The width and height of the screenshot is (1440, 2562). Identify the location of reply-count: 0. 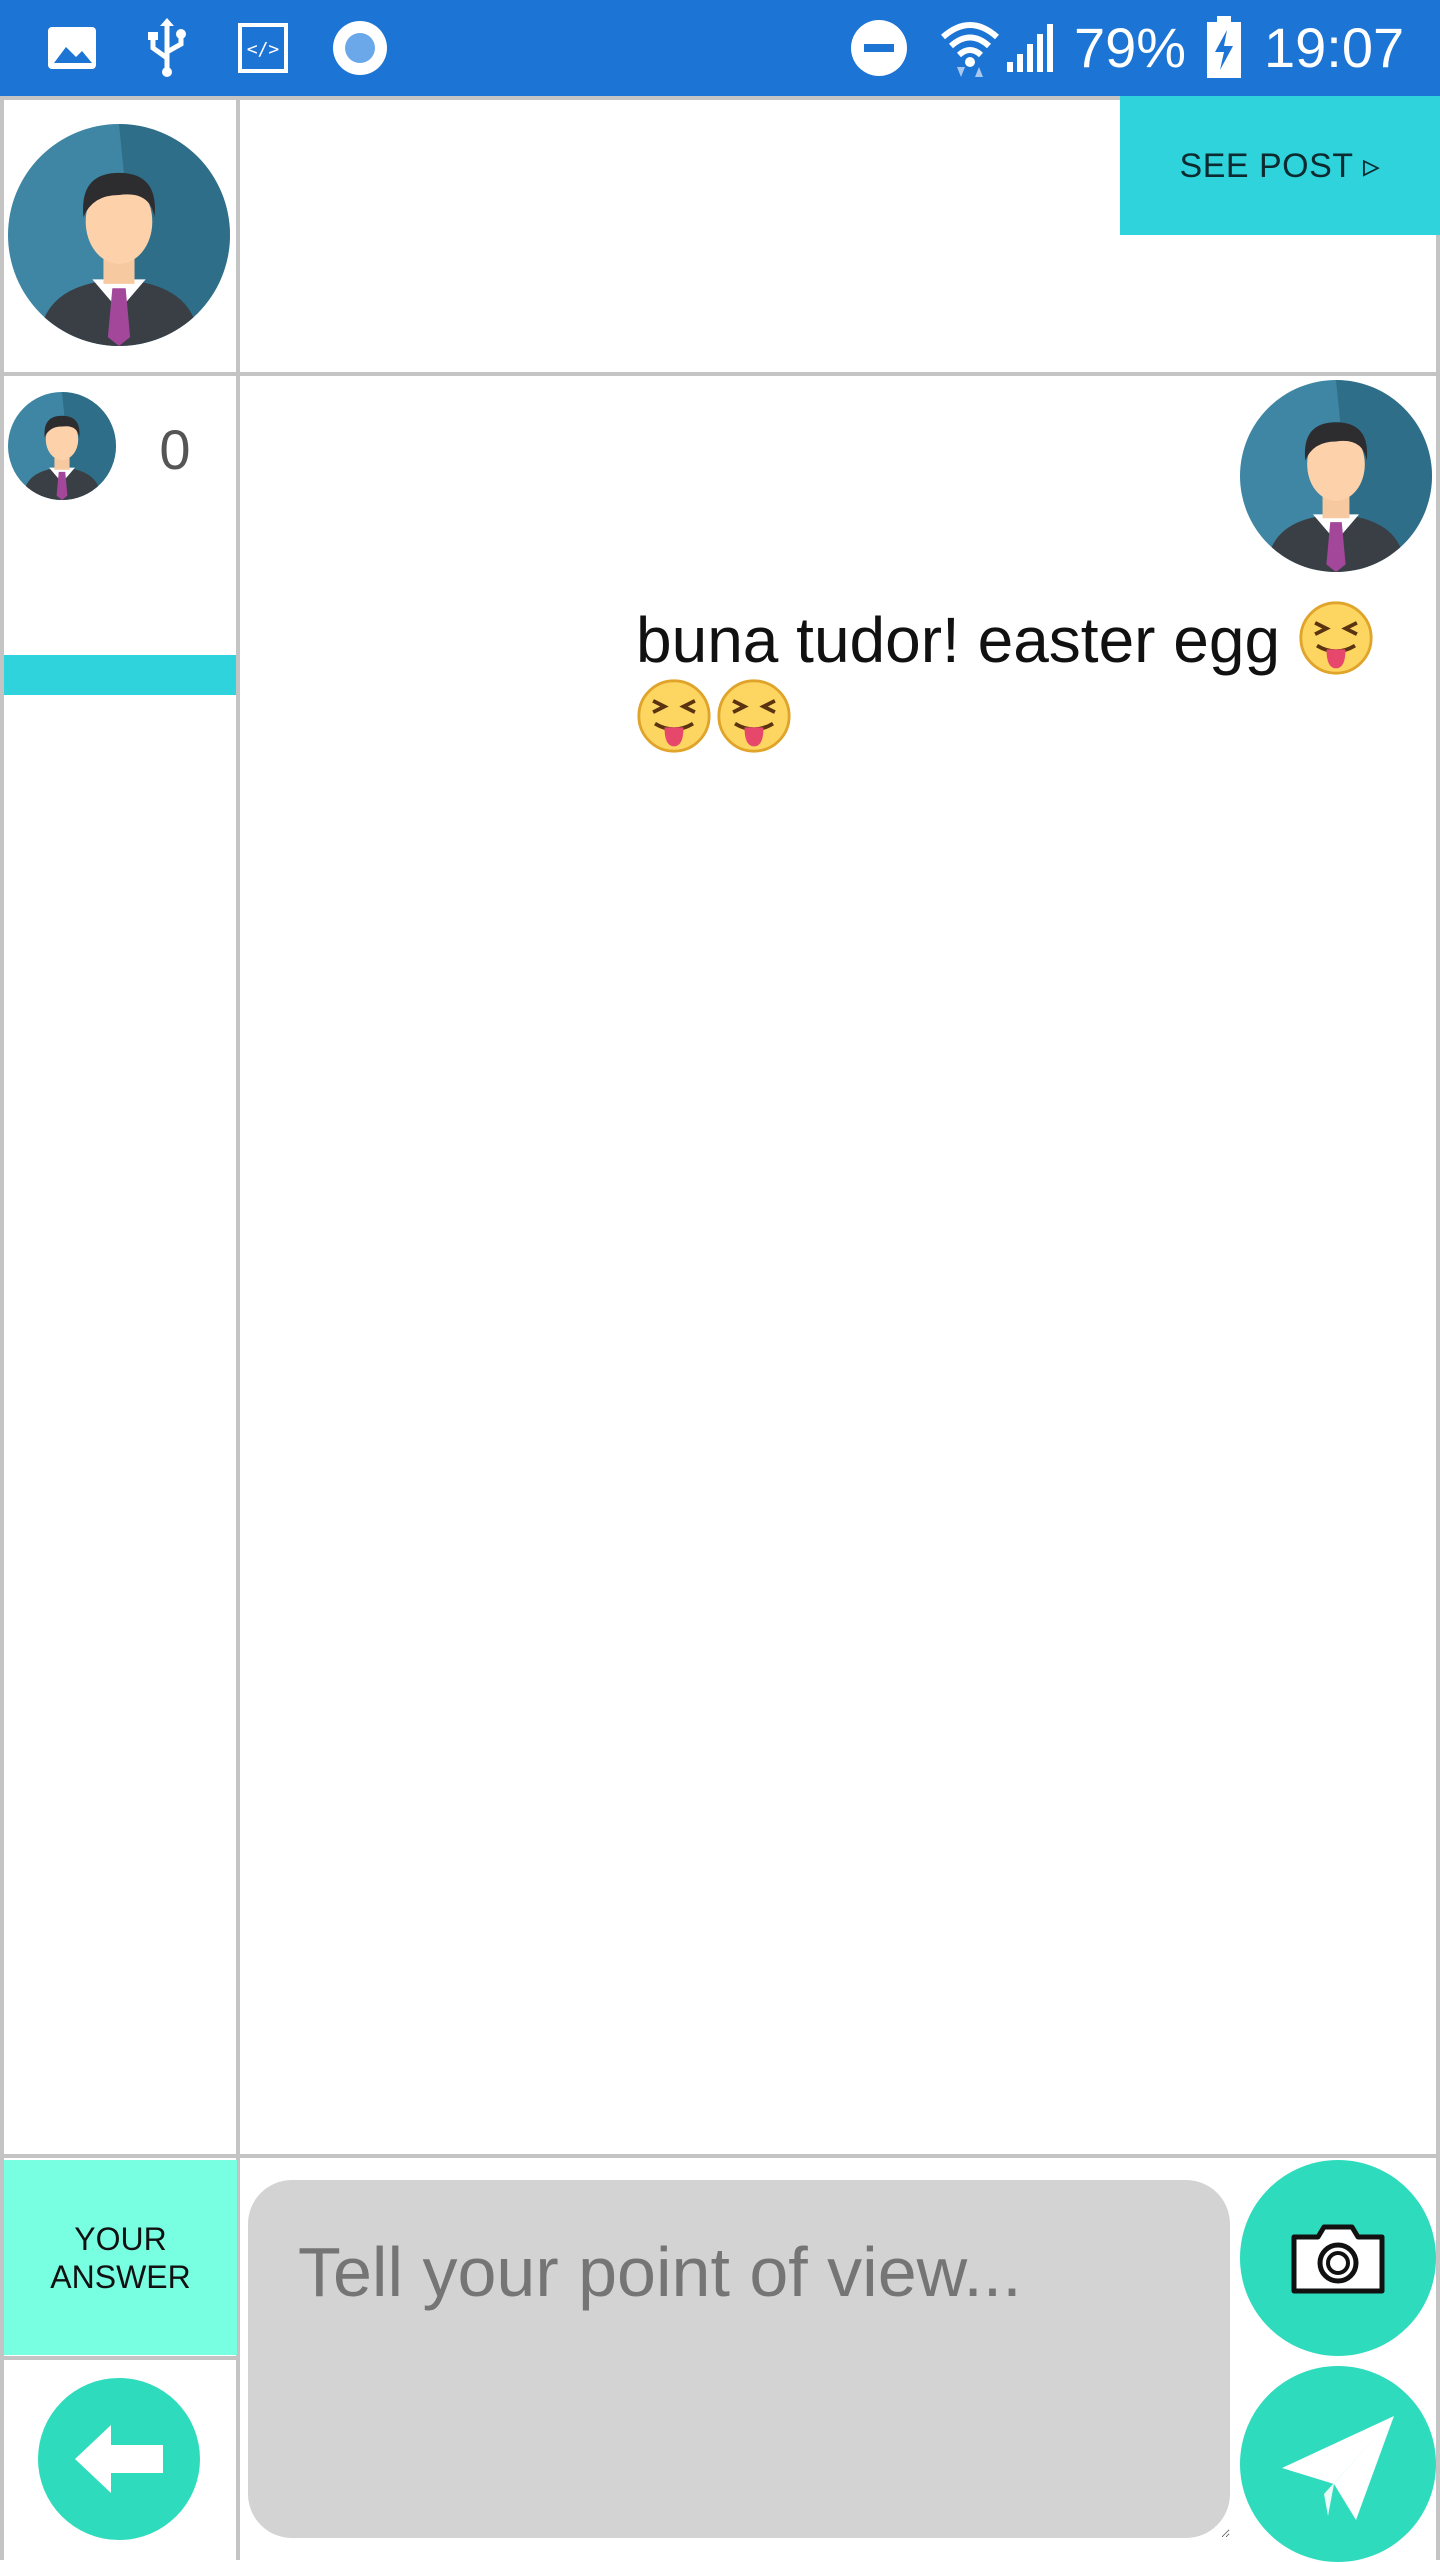
(175, 449).